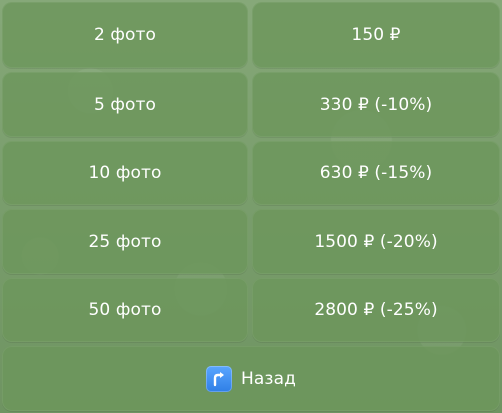  I want to click on price-label: 330 ₽ (-10%), so click(376, 104).